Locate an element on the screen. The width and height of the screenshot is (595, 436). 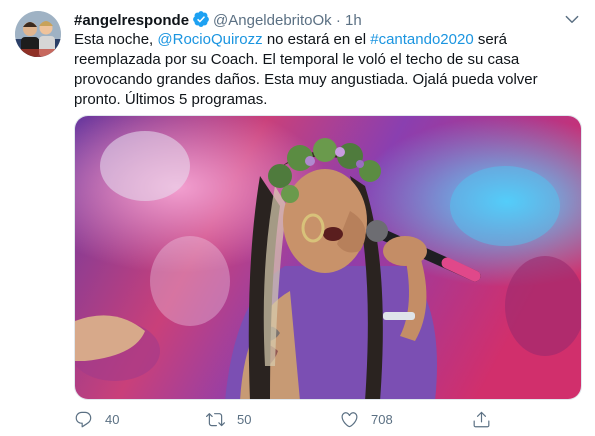
tweet-text-segment: Esta noche, is located at coordinates (116, 39).